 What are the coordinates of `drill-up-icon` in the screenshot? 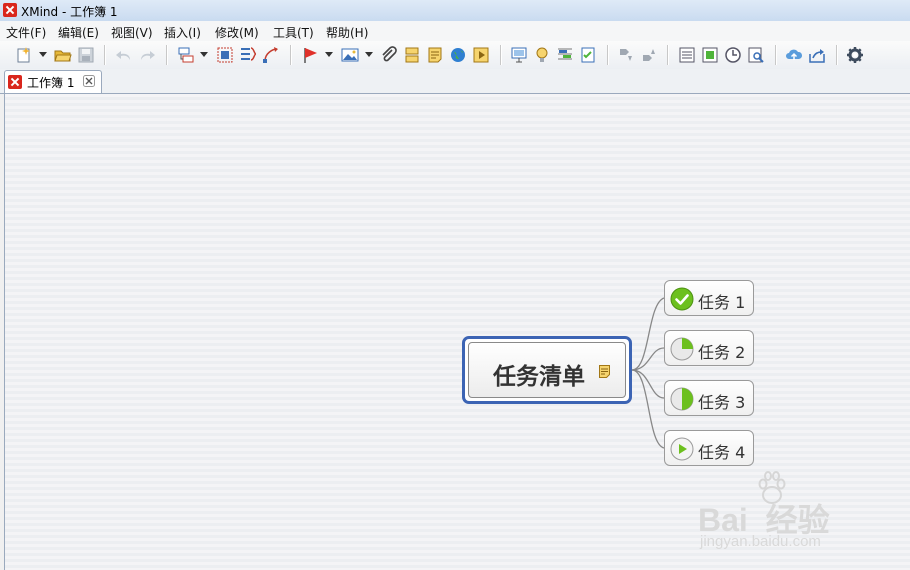 It's located at (649, 55).